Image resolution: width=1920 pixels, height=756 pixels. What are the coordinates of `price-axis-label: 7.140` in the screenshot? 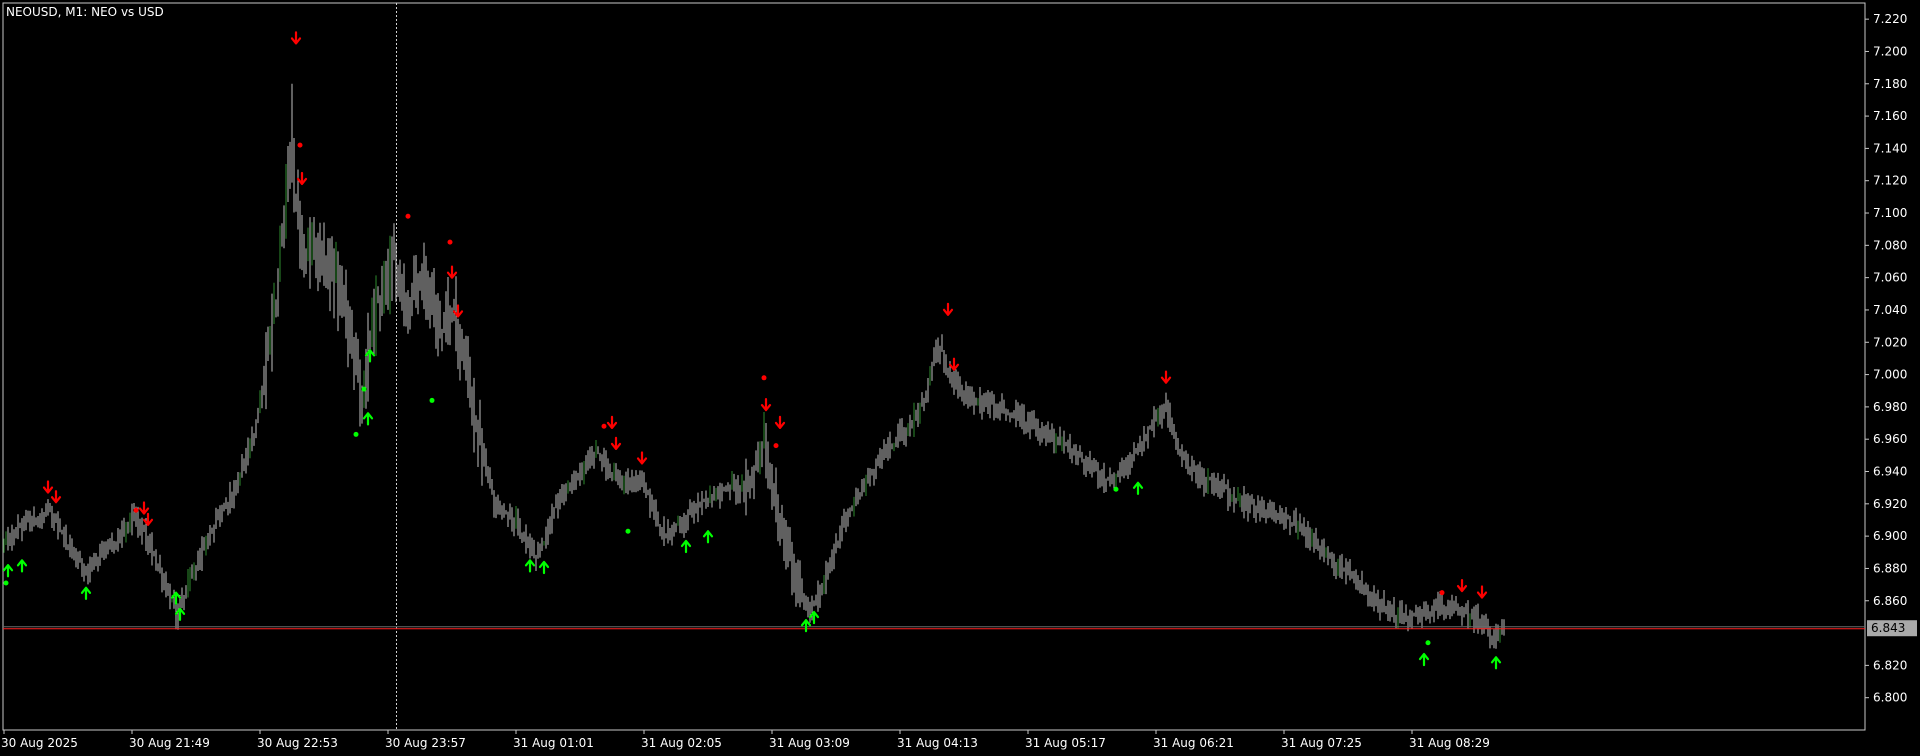 It's located at (1890, 148).